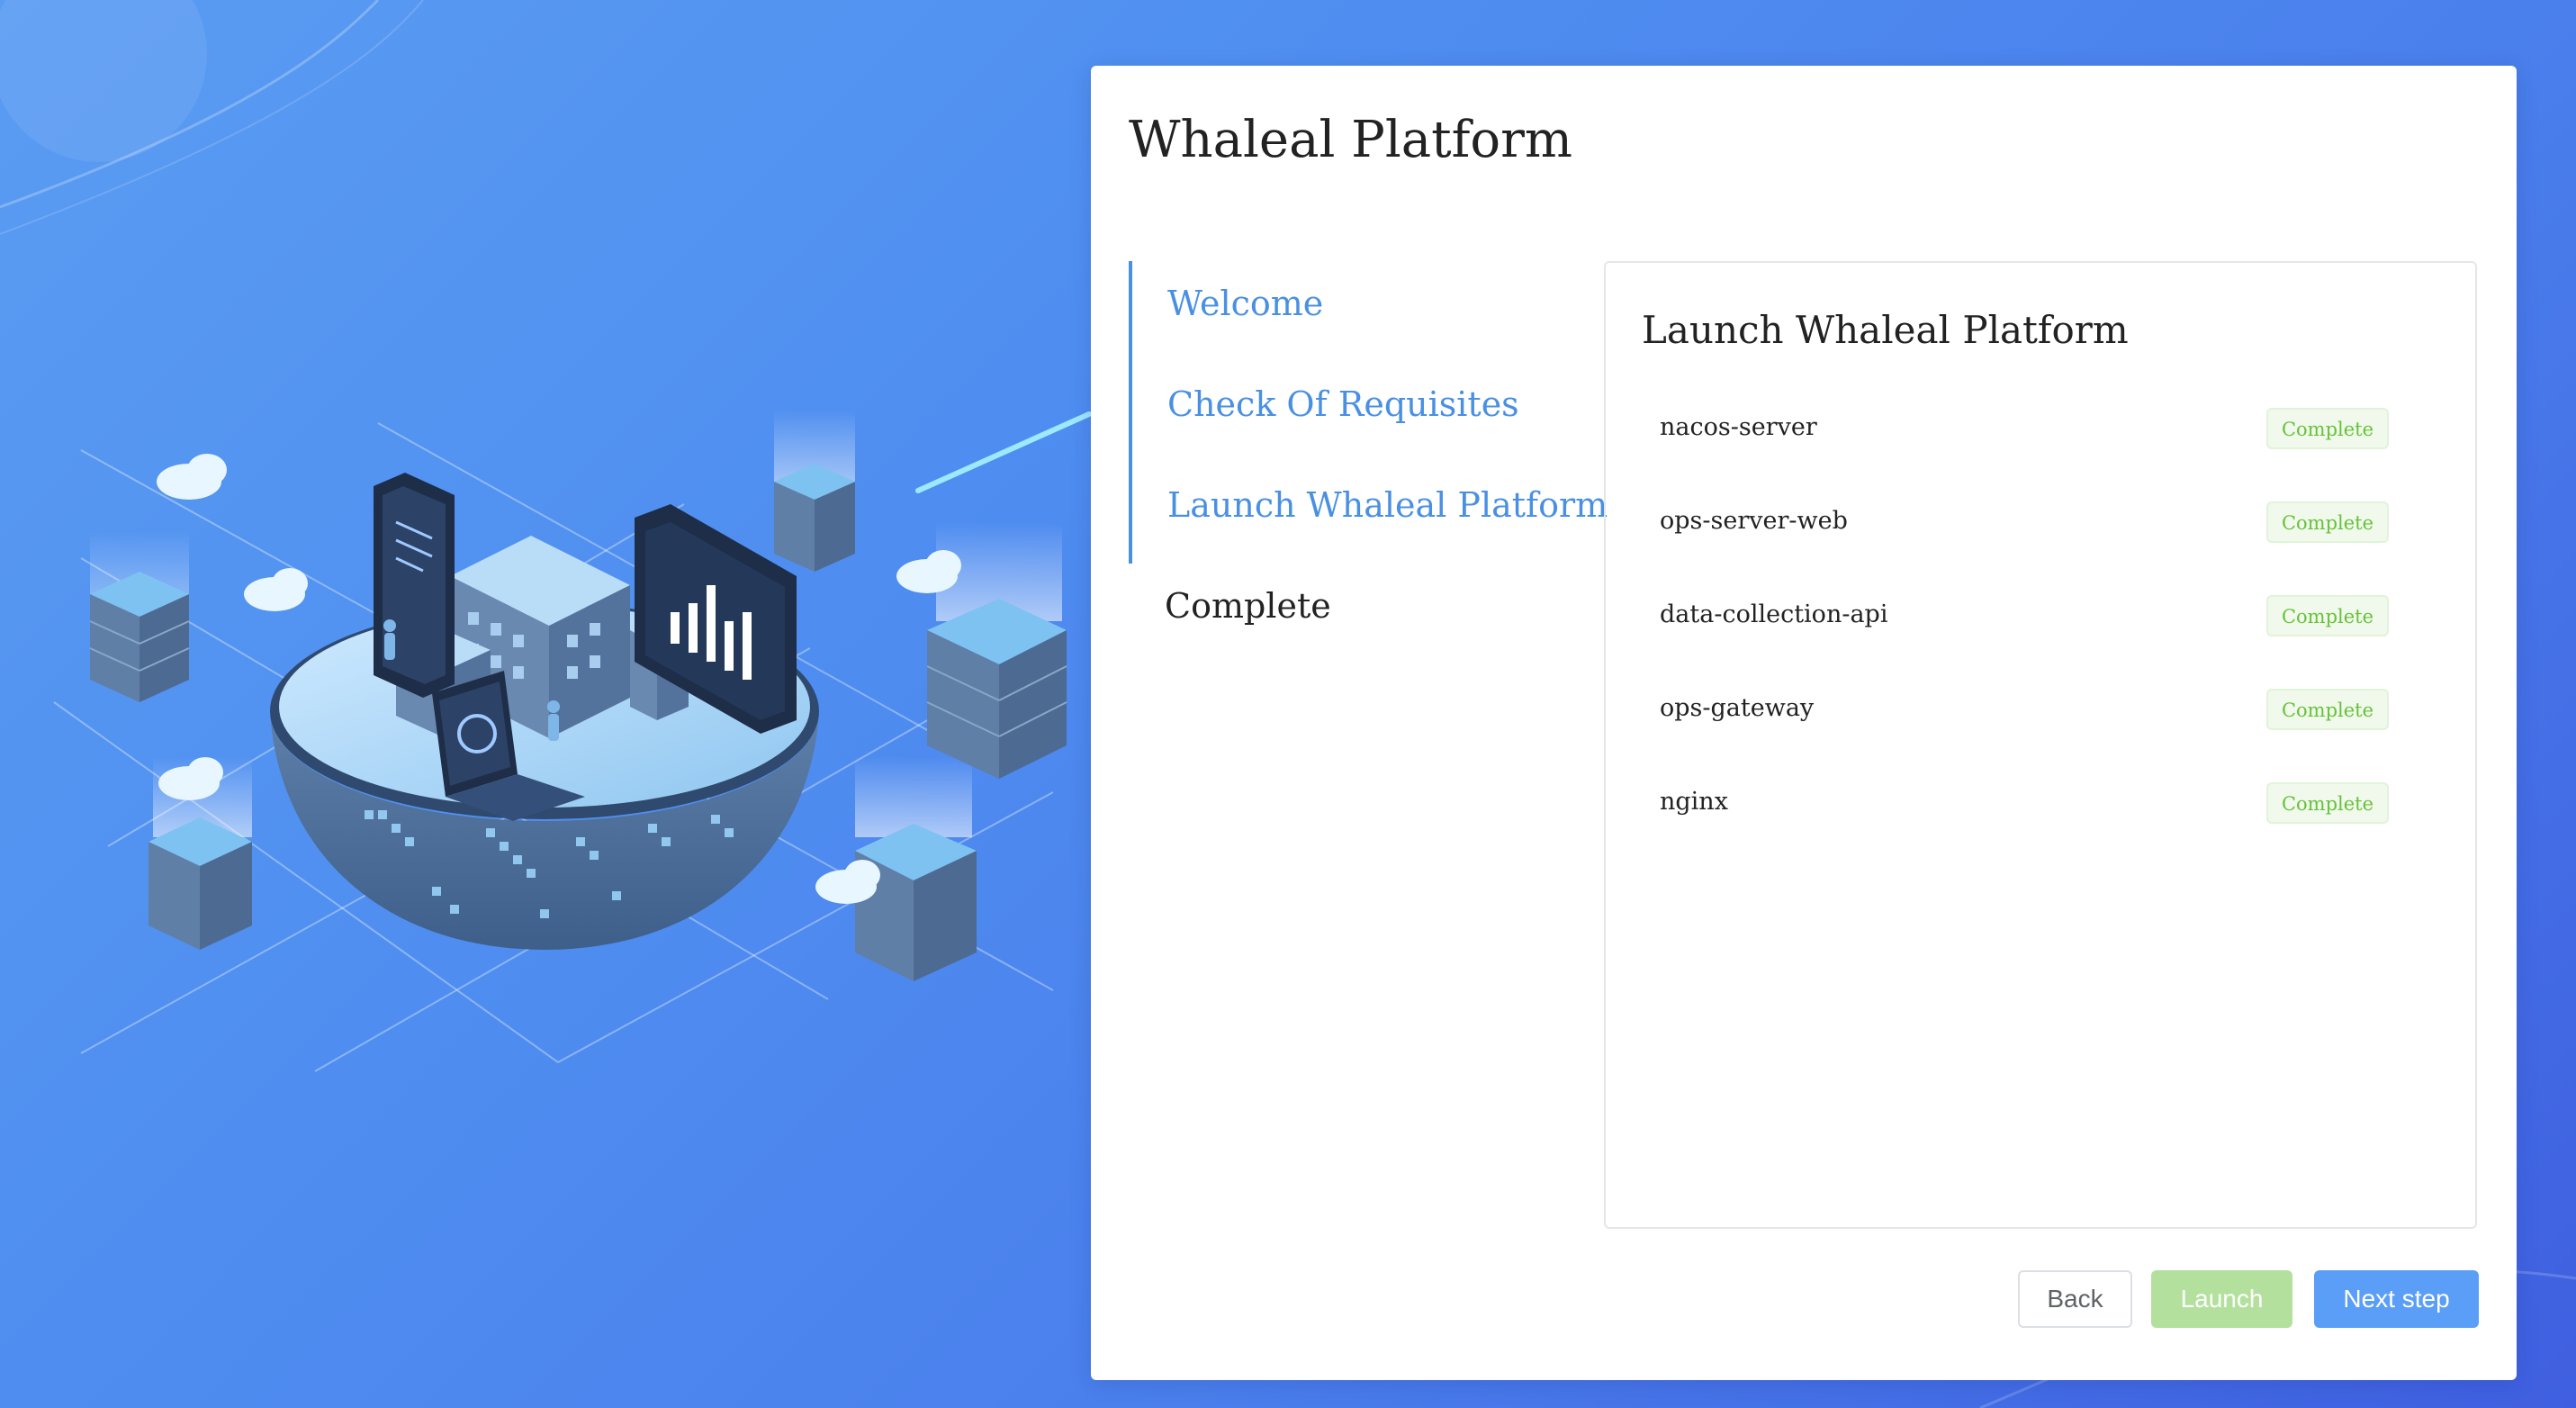 This screenshot has height=1408, width=2576. Describe the element at coordinates (2221, 1299) in the screenshot. I see `launch-button: Launch` at that location.